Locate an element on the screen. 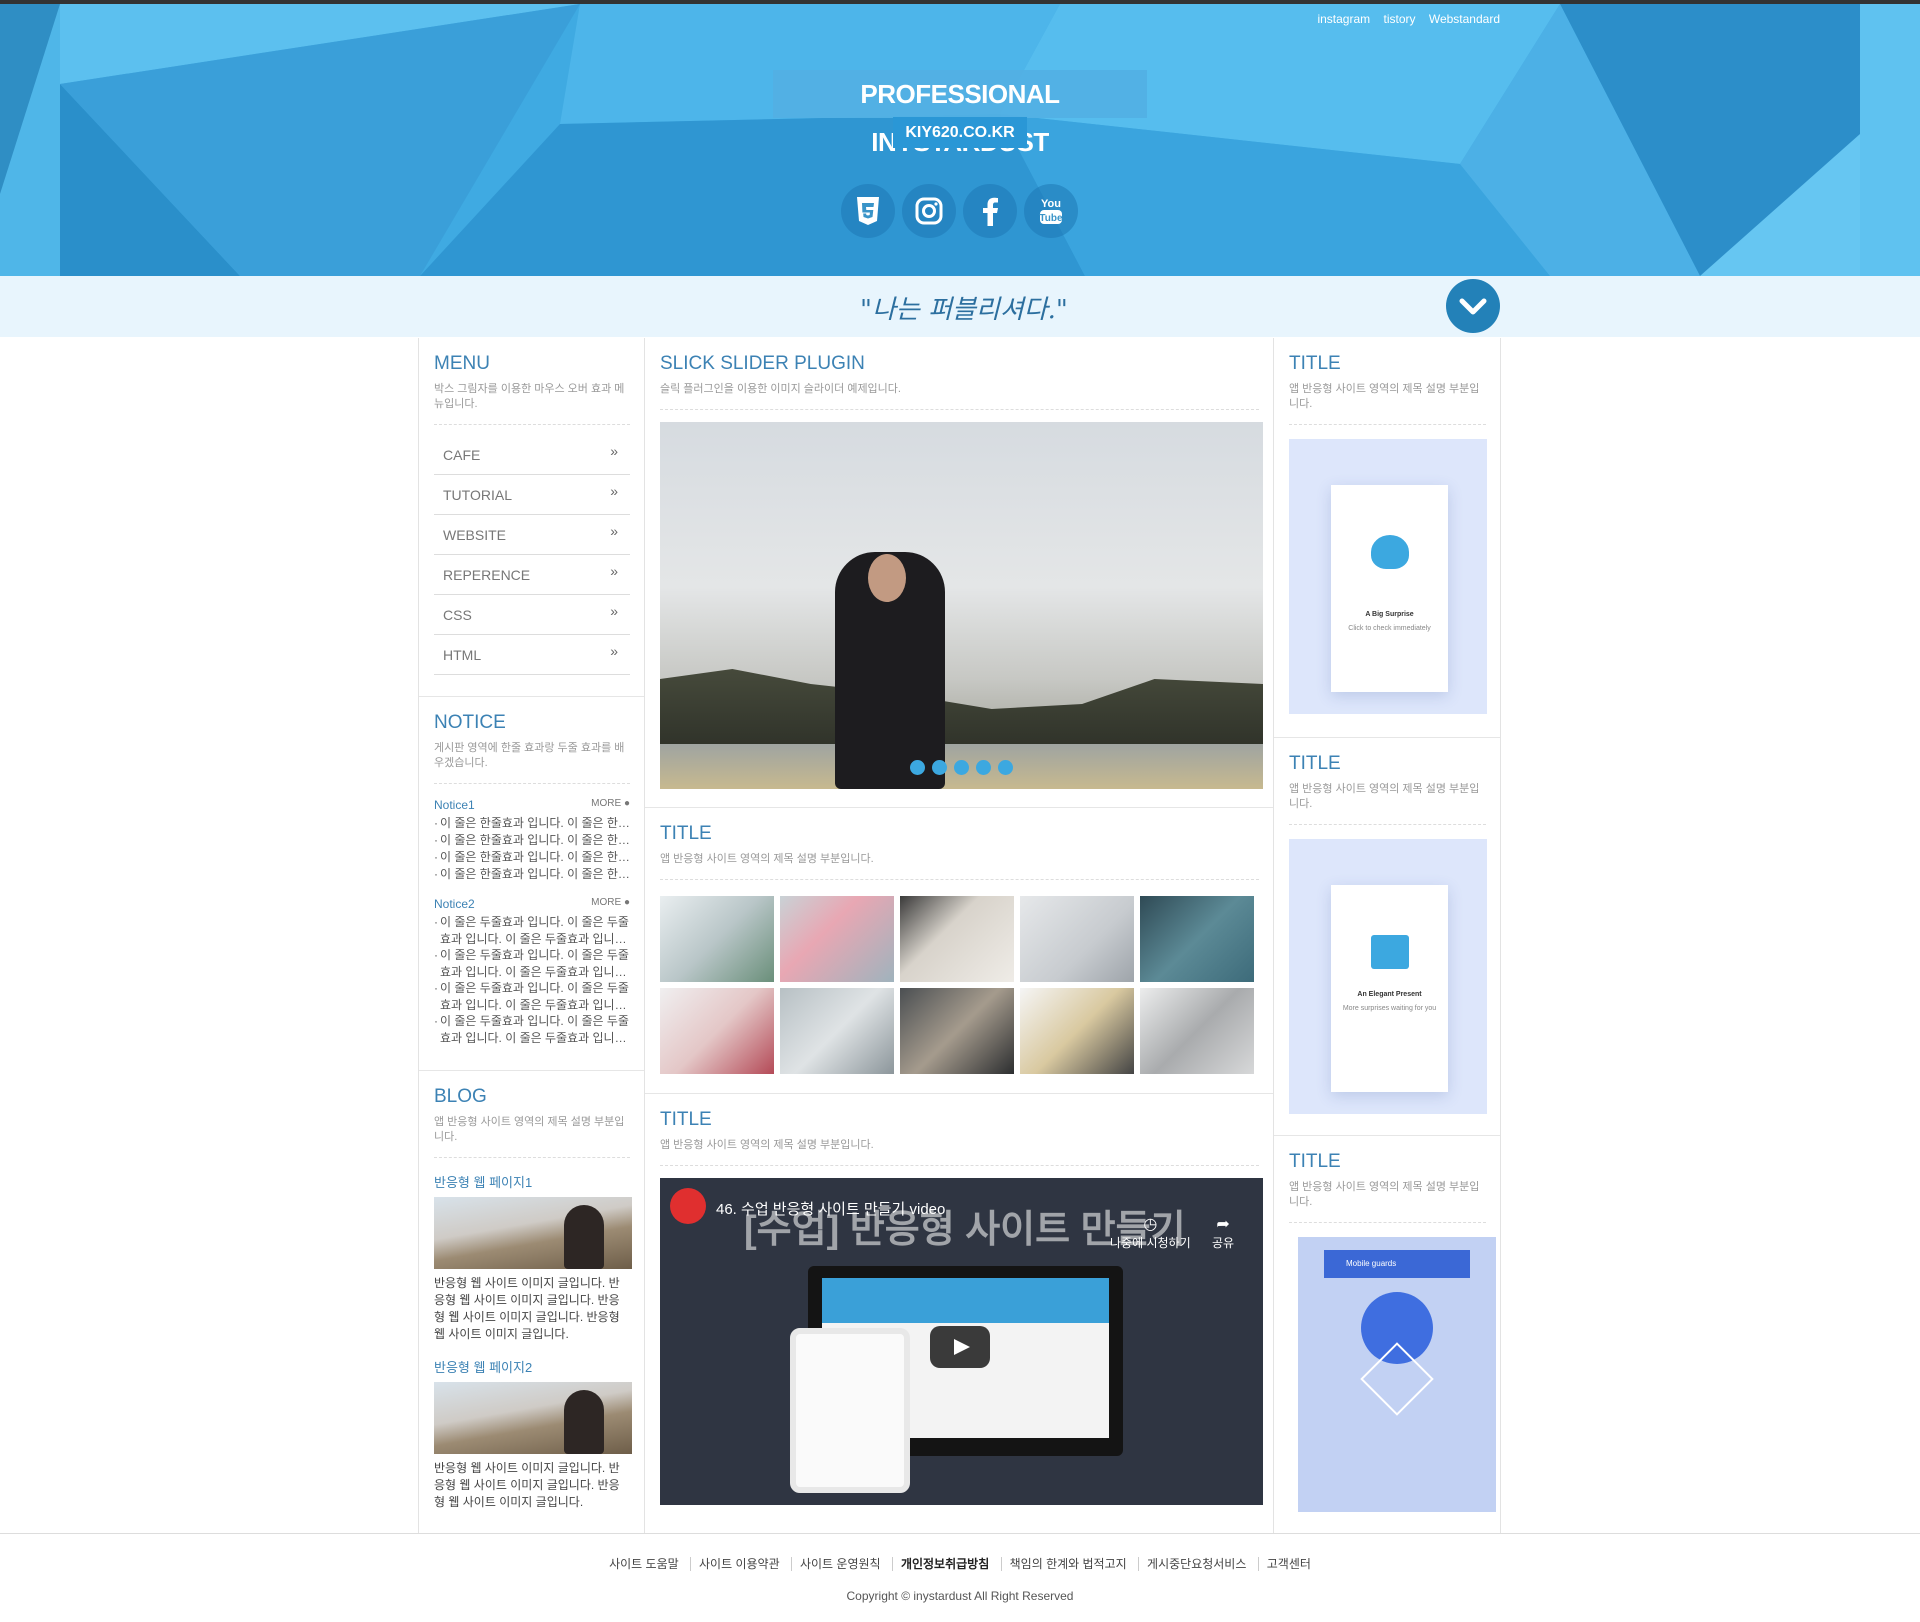 This screenshot has height=1622, width=1920. footer-link: 사이트 이용약관 is located at coordinates (739, 1564).